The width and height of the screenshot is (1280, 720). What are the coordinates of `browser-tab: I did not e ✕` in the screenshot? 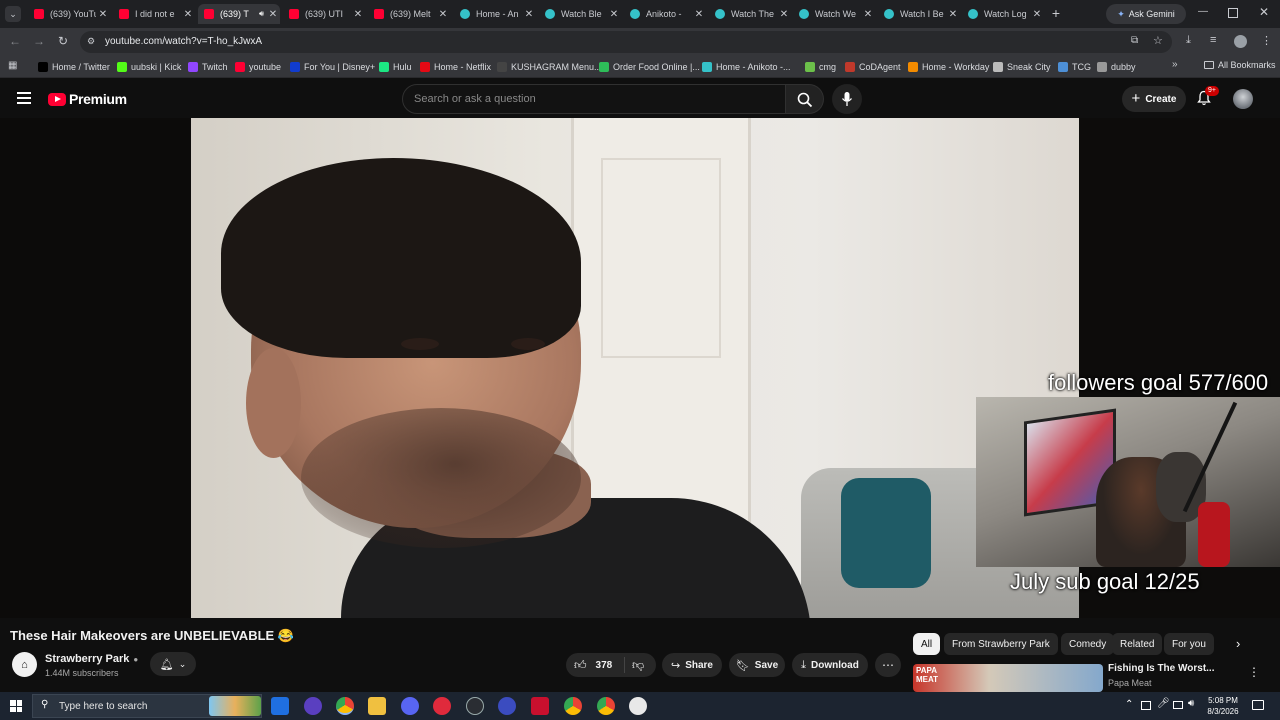 It's located at (154, 14).